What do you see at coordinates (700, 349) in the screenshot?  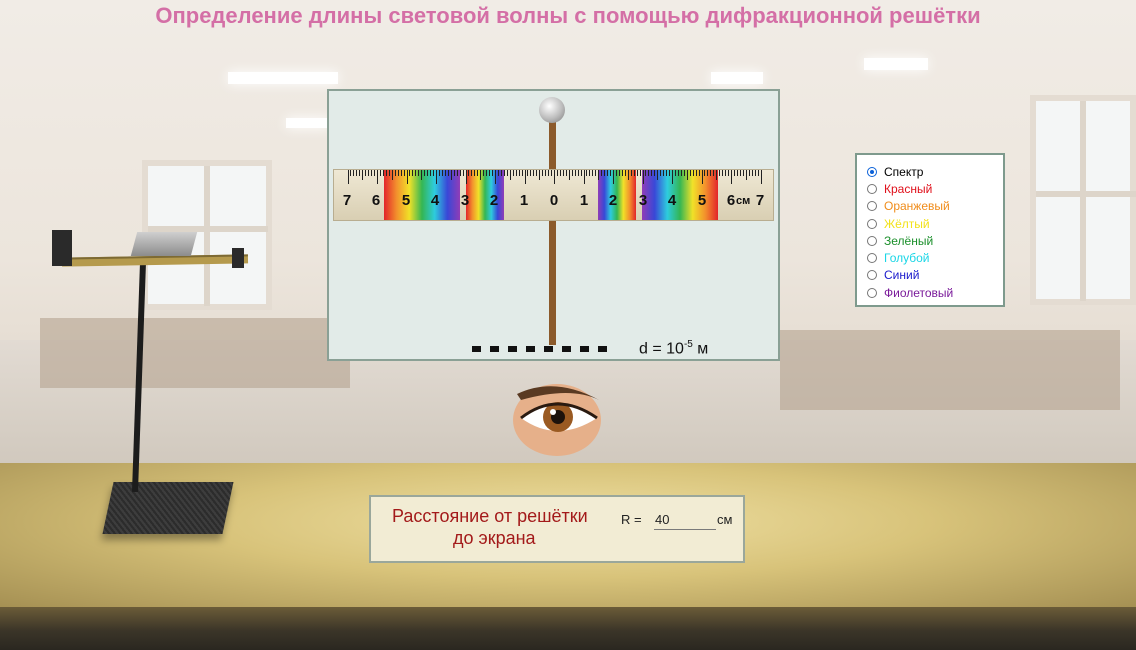 I see `grating-period-unit: м` at bounding box center [700, 349].